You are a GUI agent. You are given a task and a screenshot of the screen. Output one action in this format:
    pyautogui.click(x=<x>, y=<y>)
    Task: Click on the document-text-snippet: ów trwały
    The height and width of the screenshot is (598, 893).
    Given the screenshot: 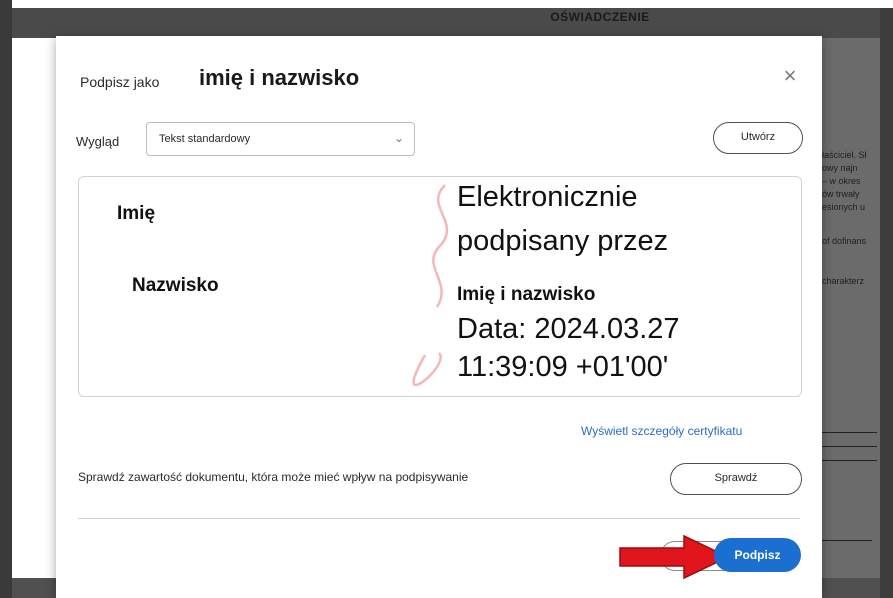 What is the action you would take?
    pyautogui.click(x=841, y=194)
    